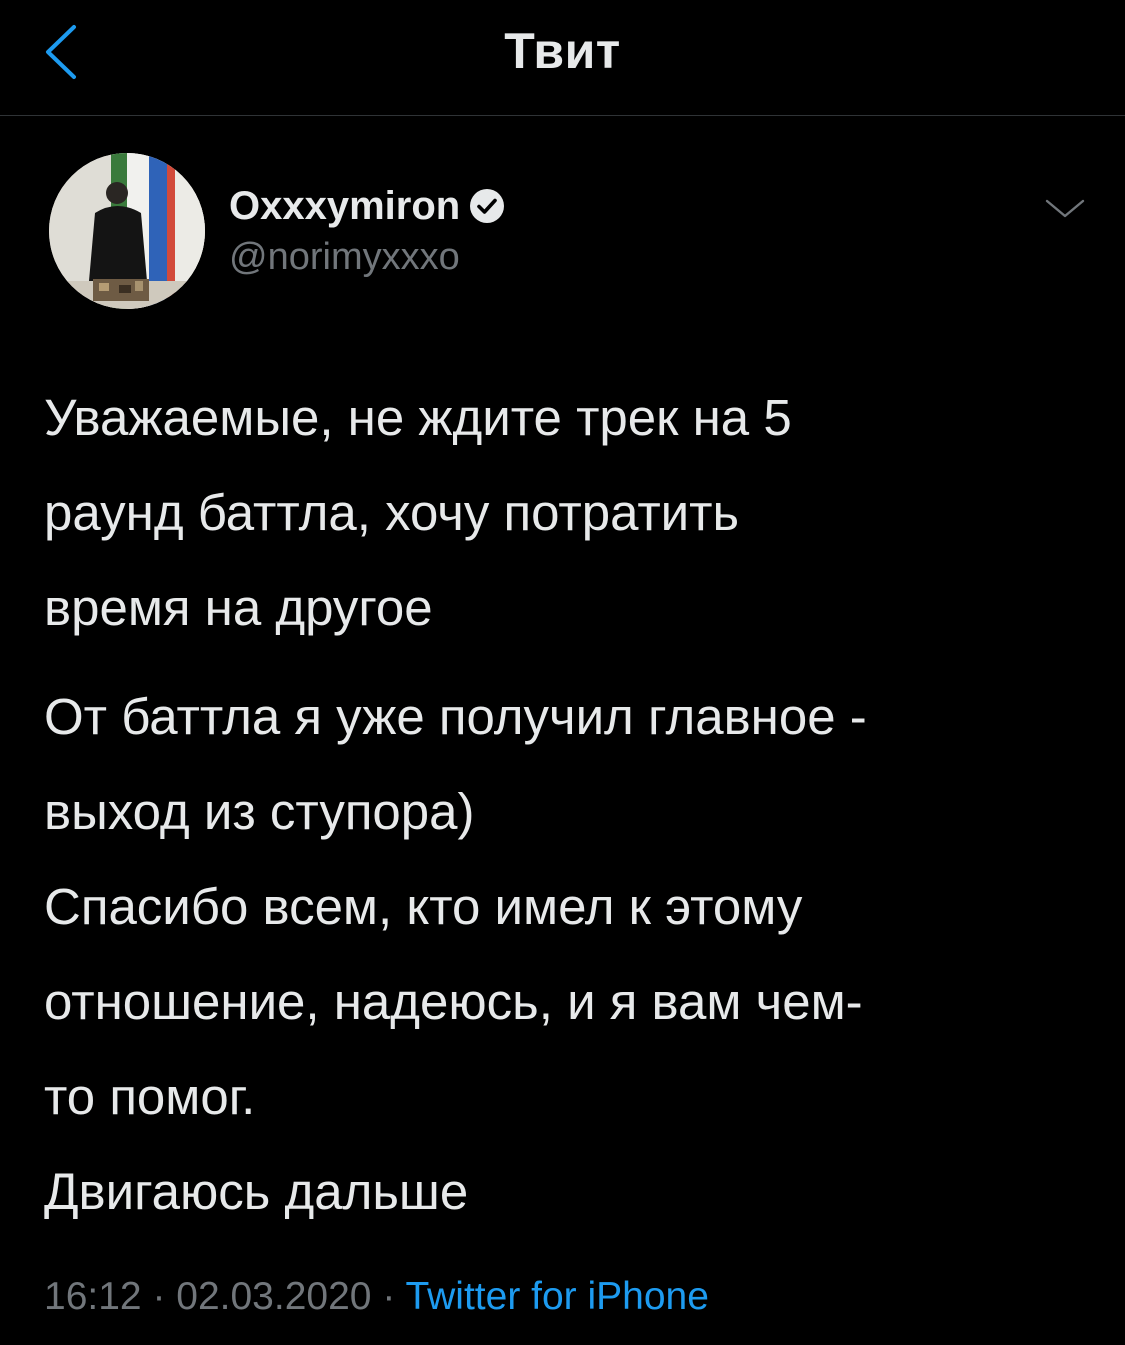 Image resolution: width=1125 pixels, height=1345 pixels. I want to click on avatar-photo, so click(127, 231).